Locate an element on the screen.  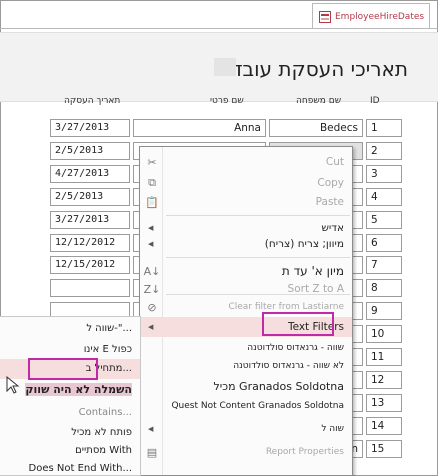
menu-item-paste-label: Paste is located at coordinates (329, 202).